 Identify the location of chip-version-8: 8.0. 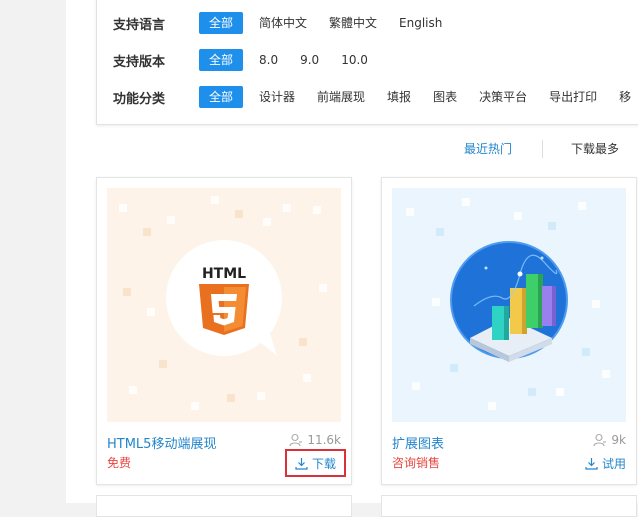
(268, 60).